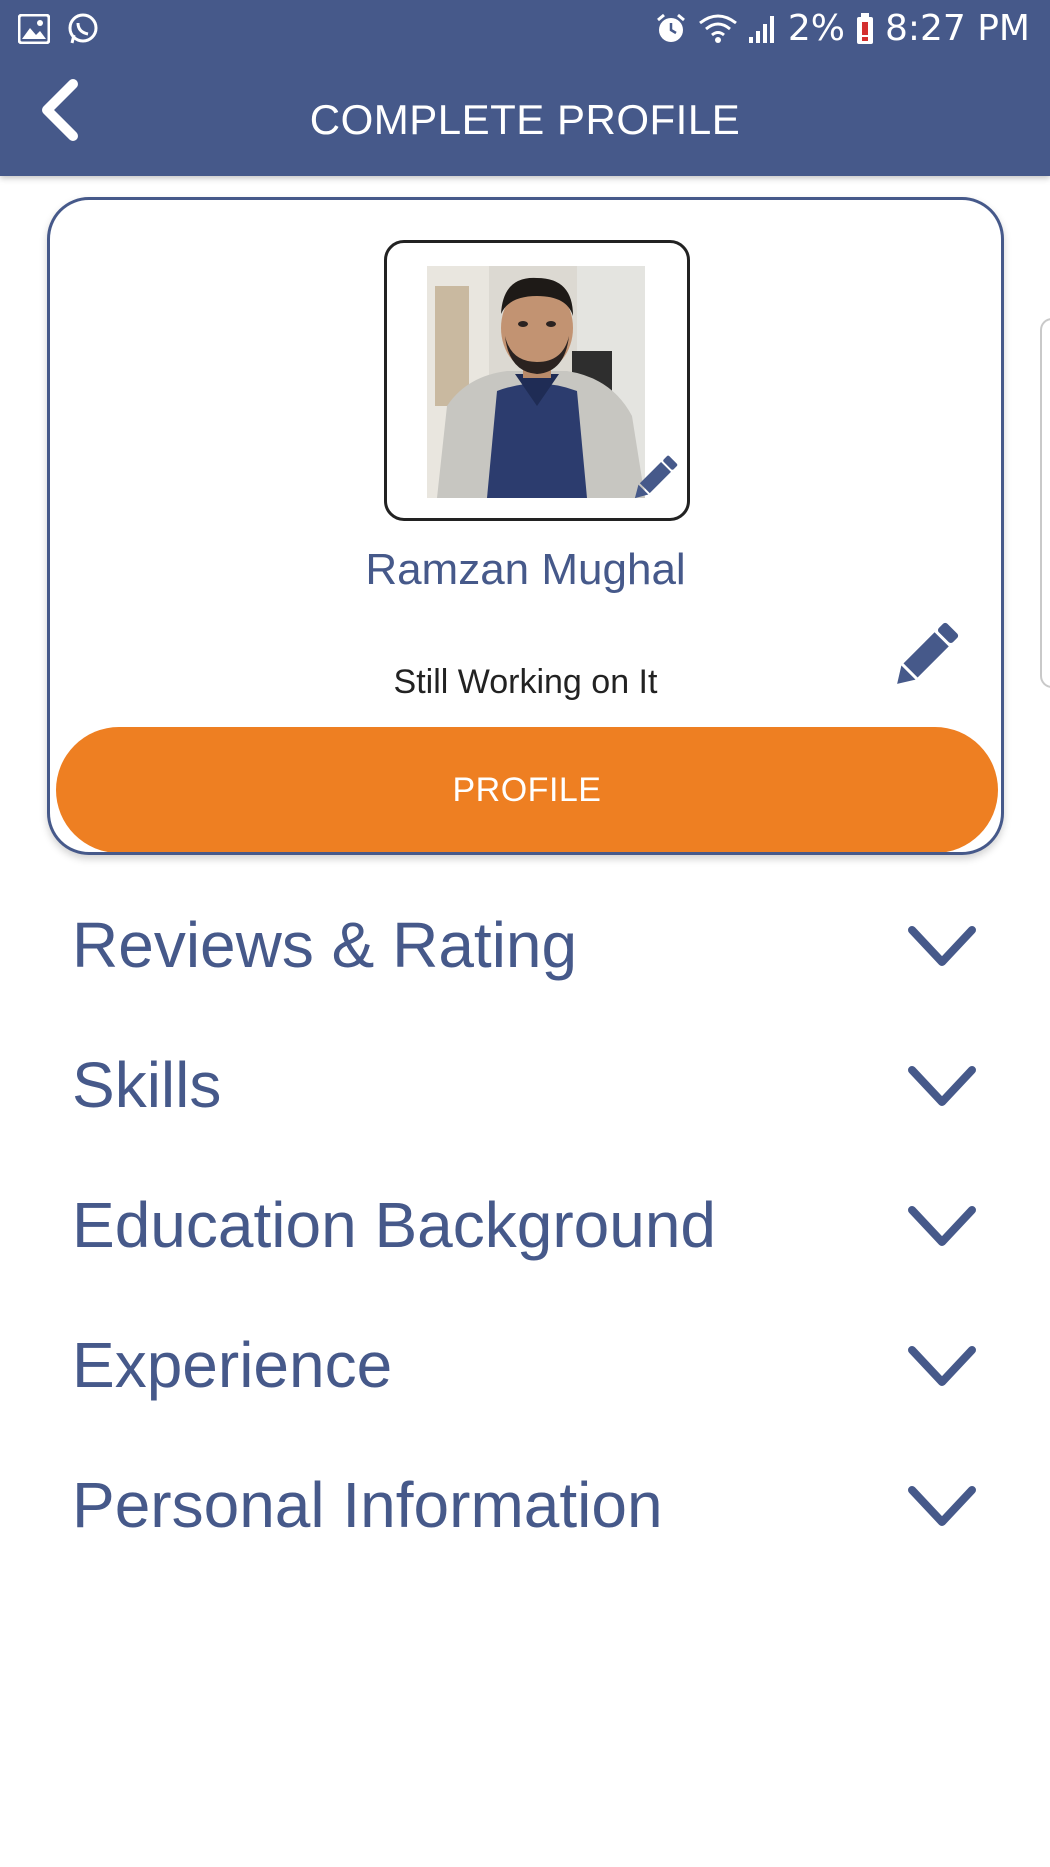 The width and height of the screenshot is (1050, 1867). What do you see at coordinates (816, 28) in the screenshot?
I see `battery-percent: 2%` at bounding box center [816, 28].